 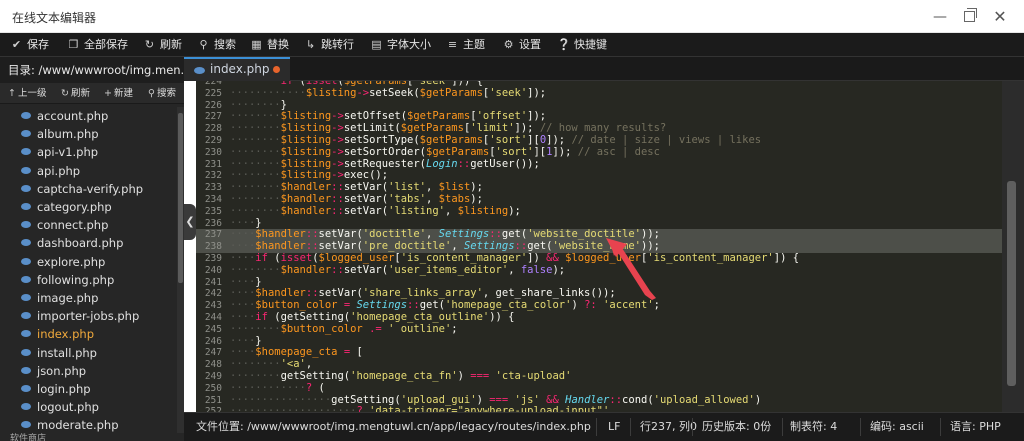 I want to click on code-token: ········, so click(x=255, y=199).